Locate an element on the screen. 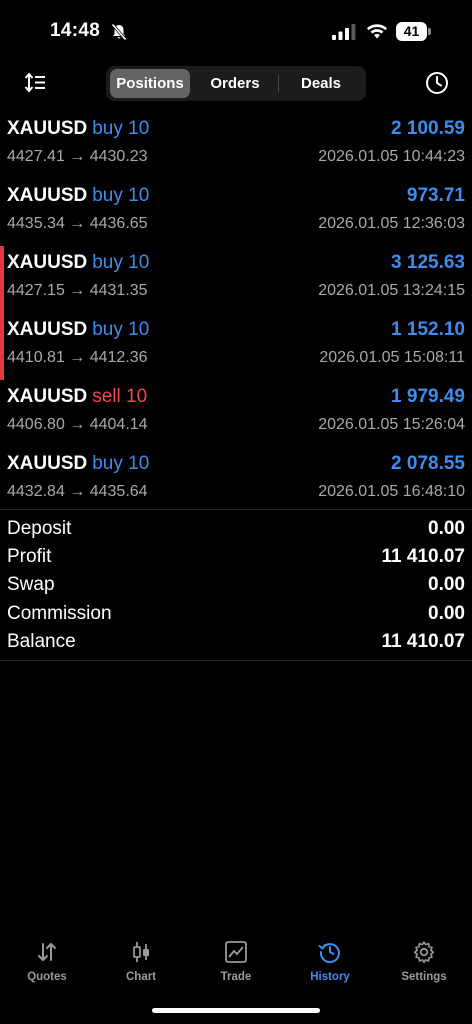  tab-label: Trade is located at coordinates (236, 977).